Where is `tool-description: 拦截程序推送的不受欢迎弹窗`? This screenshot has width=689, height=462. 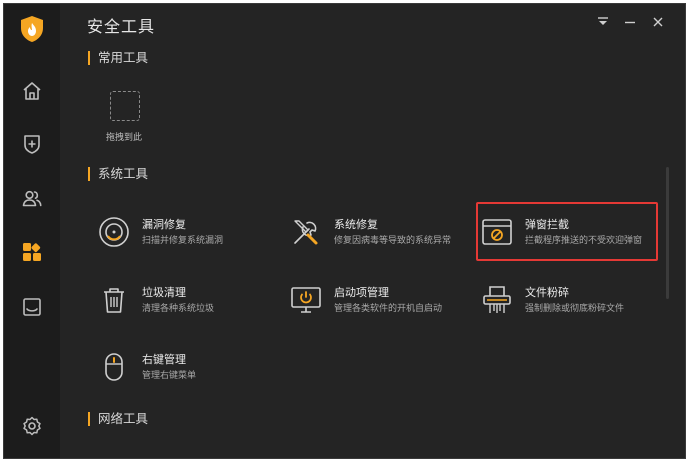
tool-description: 拦截程序推送的不受欢迎弹窗 is located at coordinates (584, 241).